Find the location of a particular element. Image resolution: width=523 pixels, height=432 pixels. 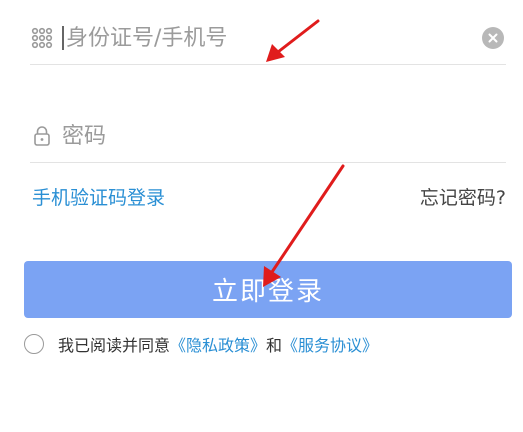

service-agreement-link: 《服务协议》 is located at coordinates (330, 344).